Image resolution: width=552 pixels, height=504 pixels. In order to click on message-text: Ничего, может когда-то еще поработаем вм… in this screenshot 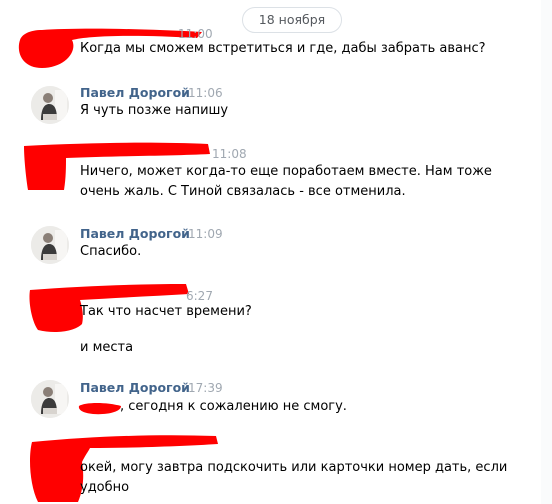, I will do `click(286, 171)`.